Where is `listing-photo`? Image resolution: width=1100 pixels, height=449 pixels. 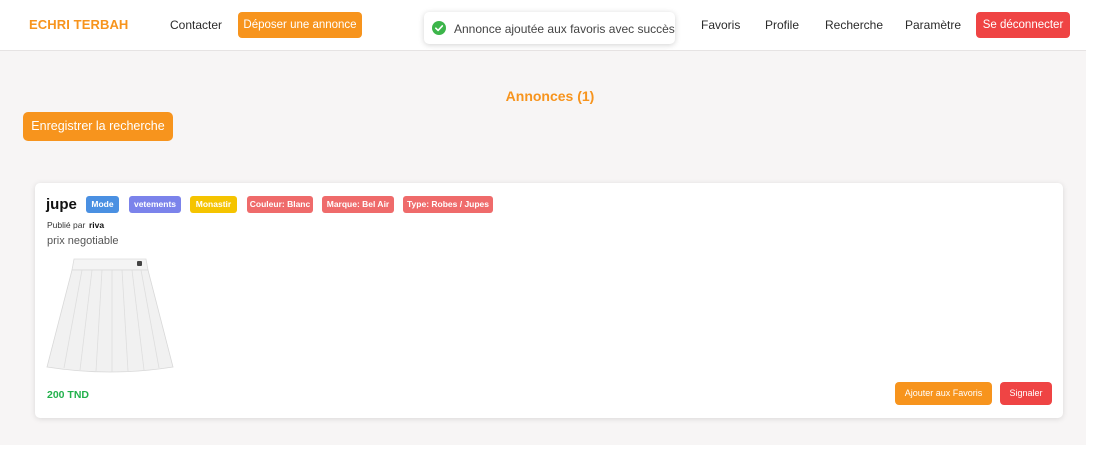 listing-photo is located at coordinates (110, 315).